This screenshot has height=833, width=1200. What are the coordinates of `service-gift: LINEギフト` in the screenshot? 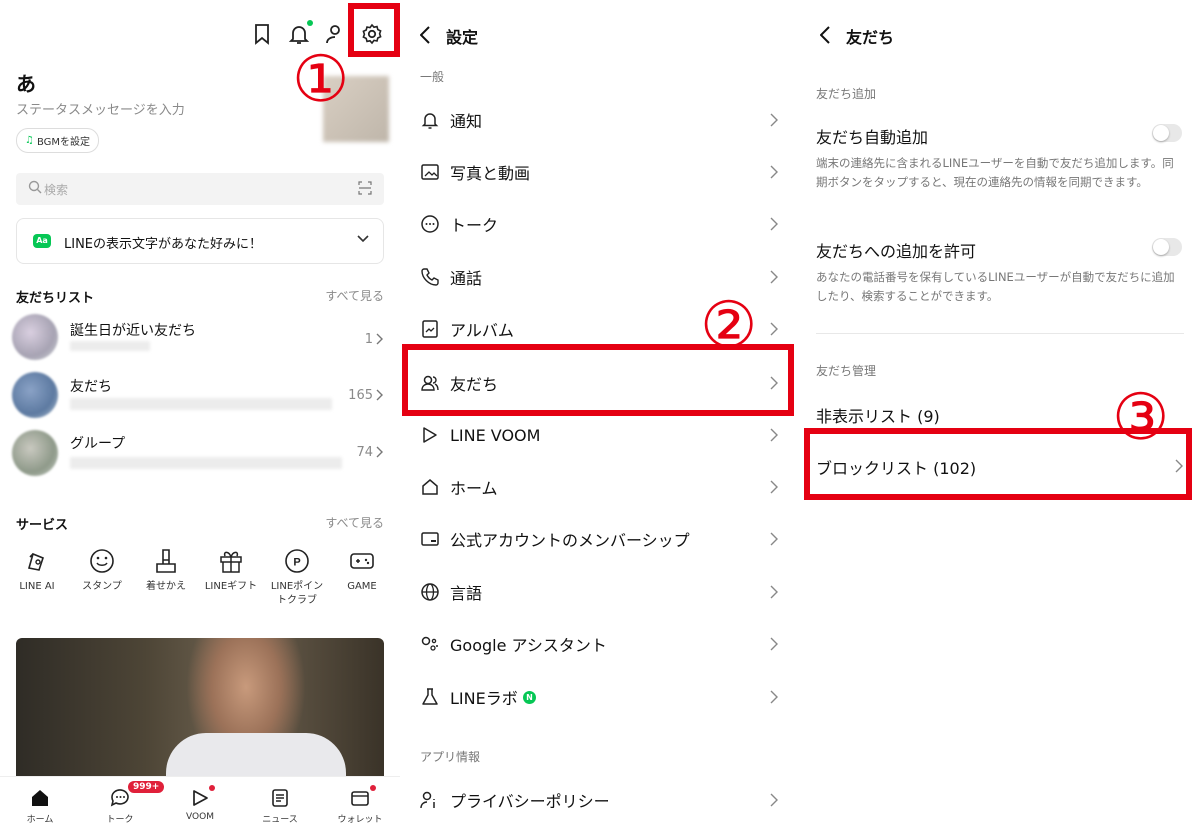 It's located at (231, 571).